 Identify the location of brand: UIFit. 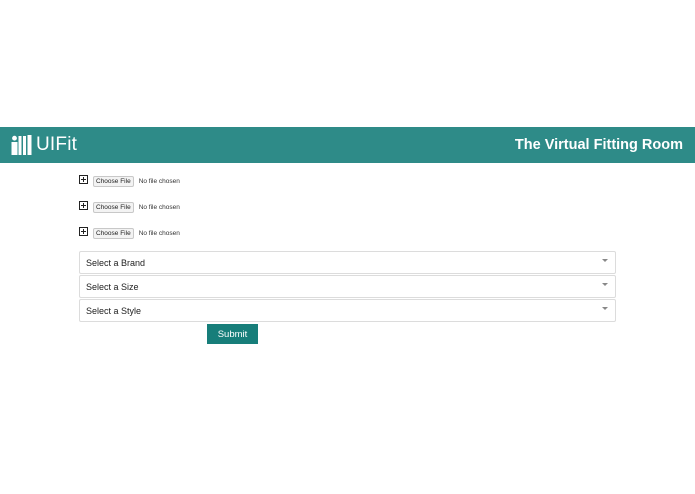
(44, 145).